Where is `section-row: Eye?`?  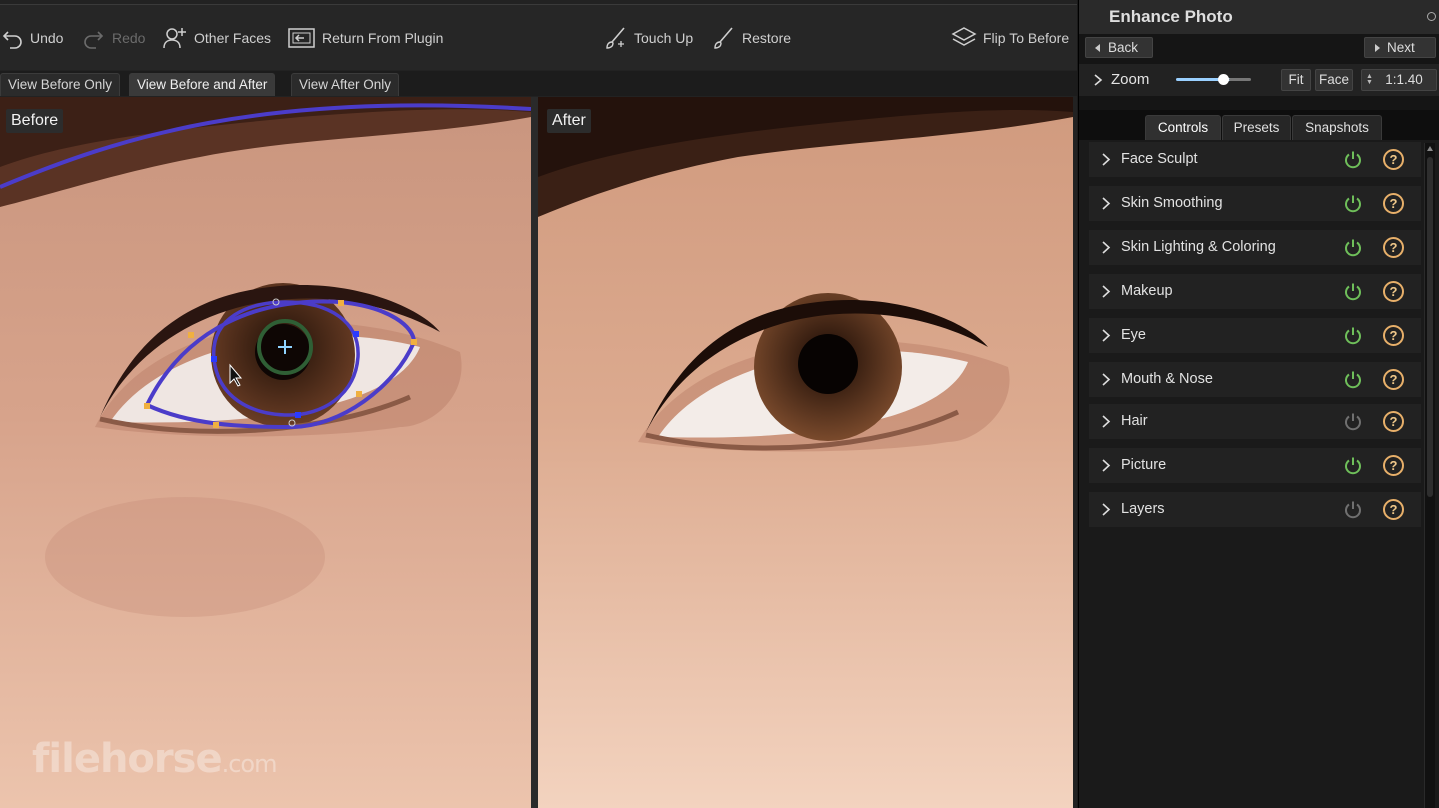 section-row: Eye? is located at coordinates (1255, 335).